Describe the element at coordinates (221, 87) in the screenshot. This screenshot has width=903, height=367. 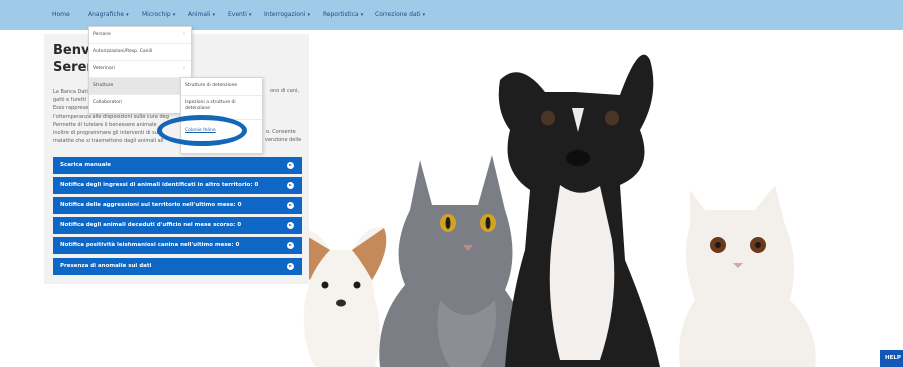
I see `submenu-item-strutture-detenzione: Strutture di detenzione` at that location.